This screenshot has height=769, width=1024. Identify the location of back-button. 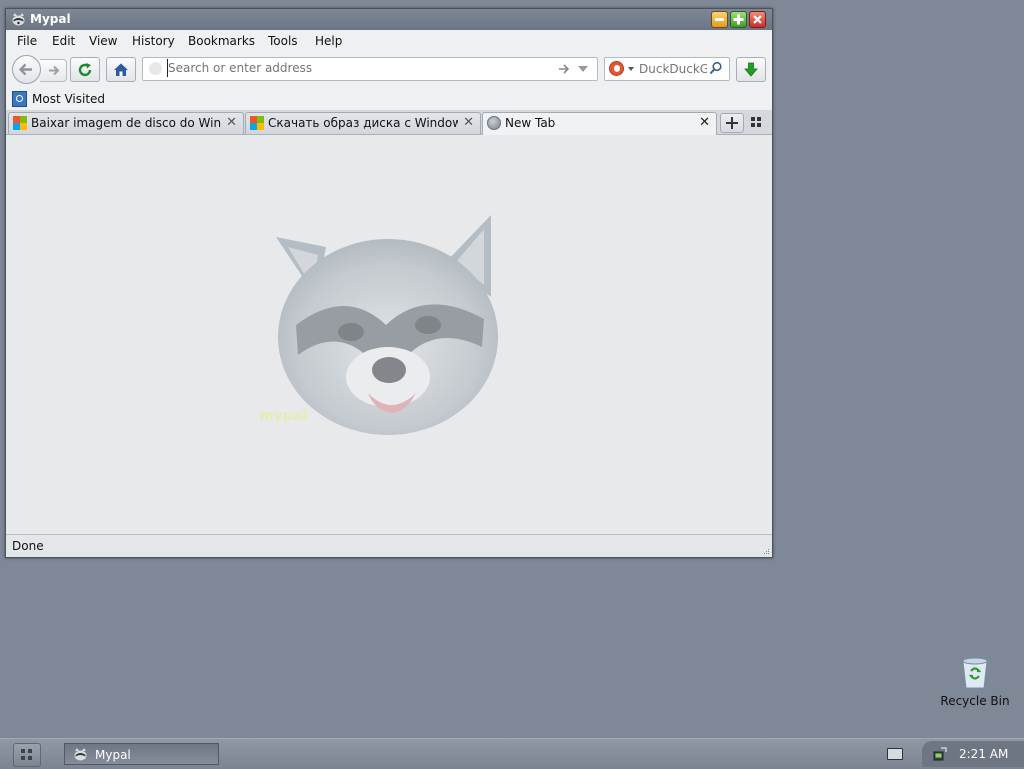
(26, 69).